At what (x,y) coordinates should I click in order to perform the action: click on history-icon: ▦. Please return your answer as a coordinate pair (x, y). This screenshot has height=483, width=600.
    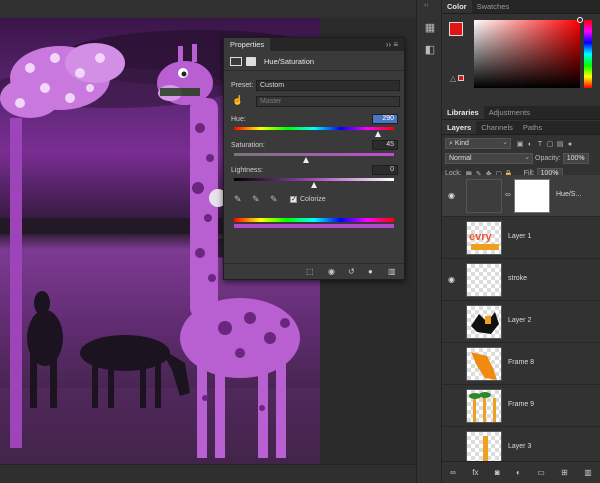
    Looking at the image, I should click on (430, 28).